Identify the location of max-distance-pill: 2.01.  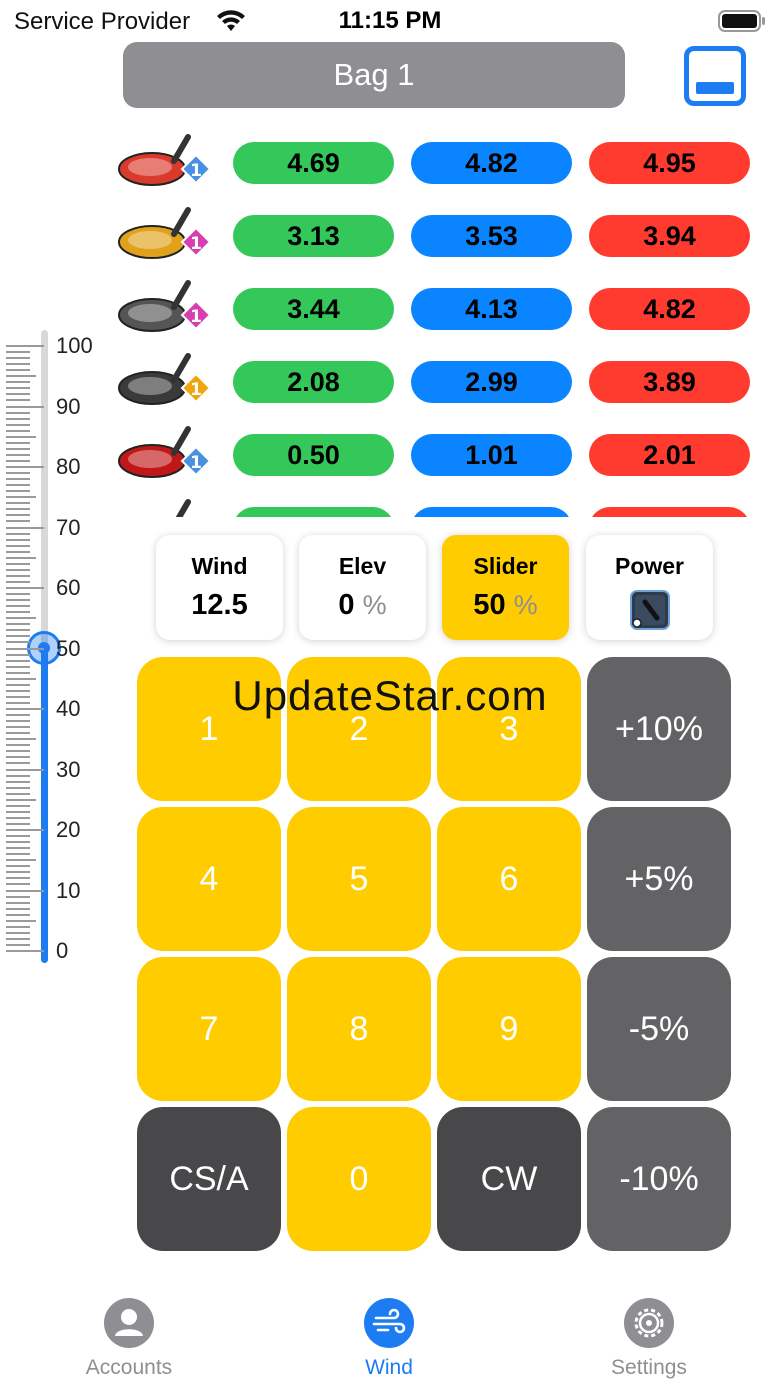
(669, 455).